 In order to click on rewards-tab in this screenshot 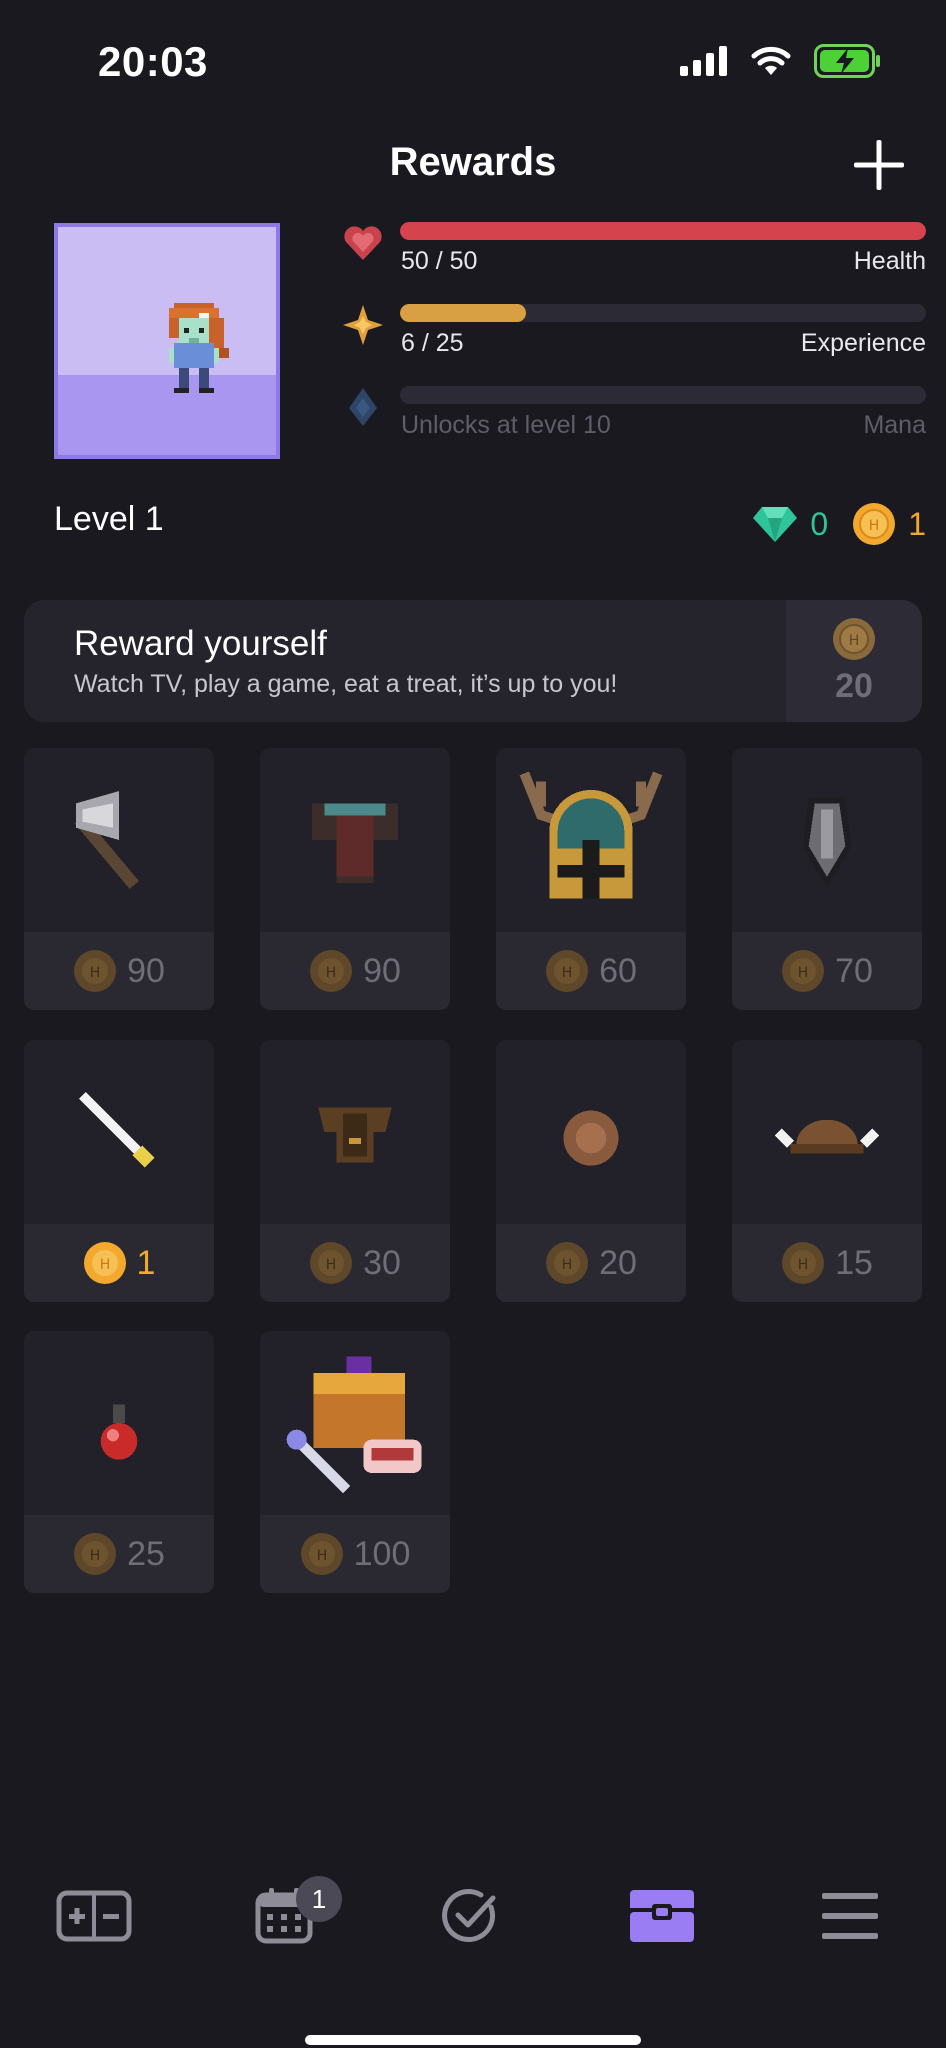, I will do `click(662, 1916)`.